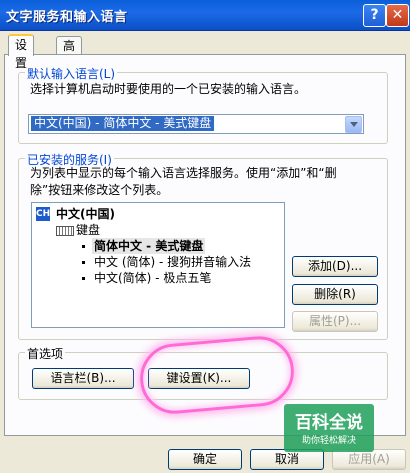 The height and width of the screenshot is (473, 410). I want to click on ok-button: 确定, so click(205, 459).